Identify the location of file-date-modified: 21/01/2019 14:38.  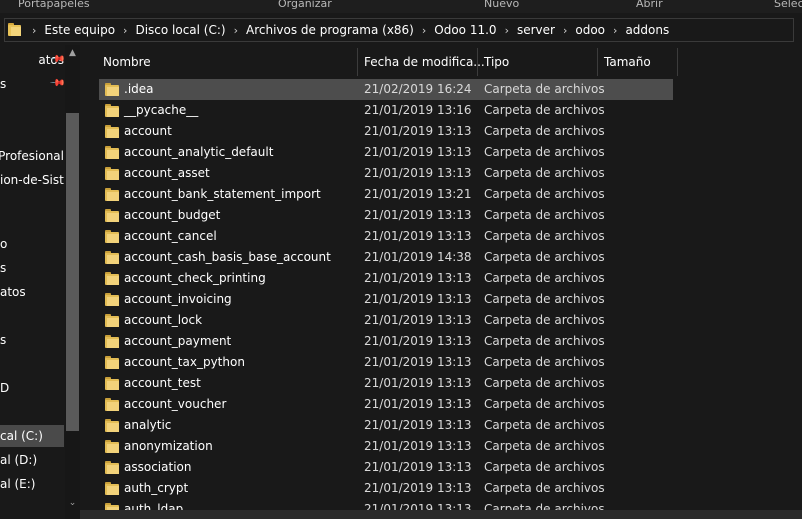
(418, 257).